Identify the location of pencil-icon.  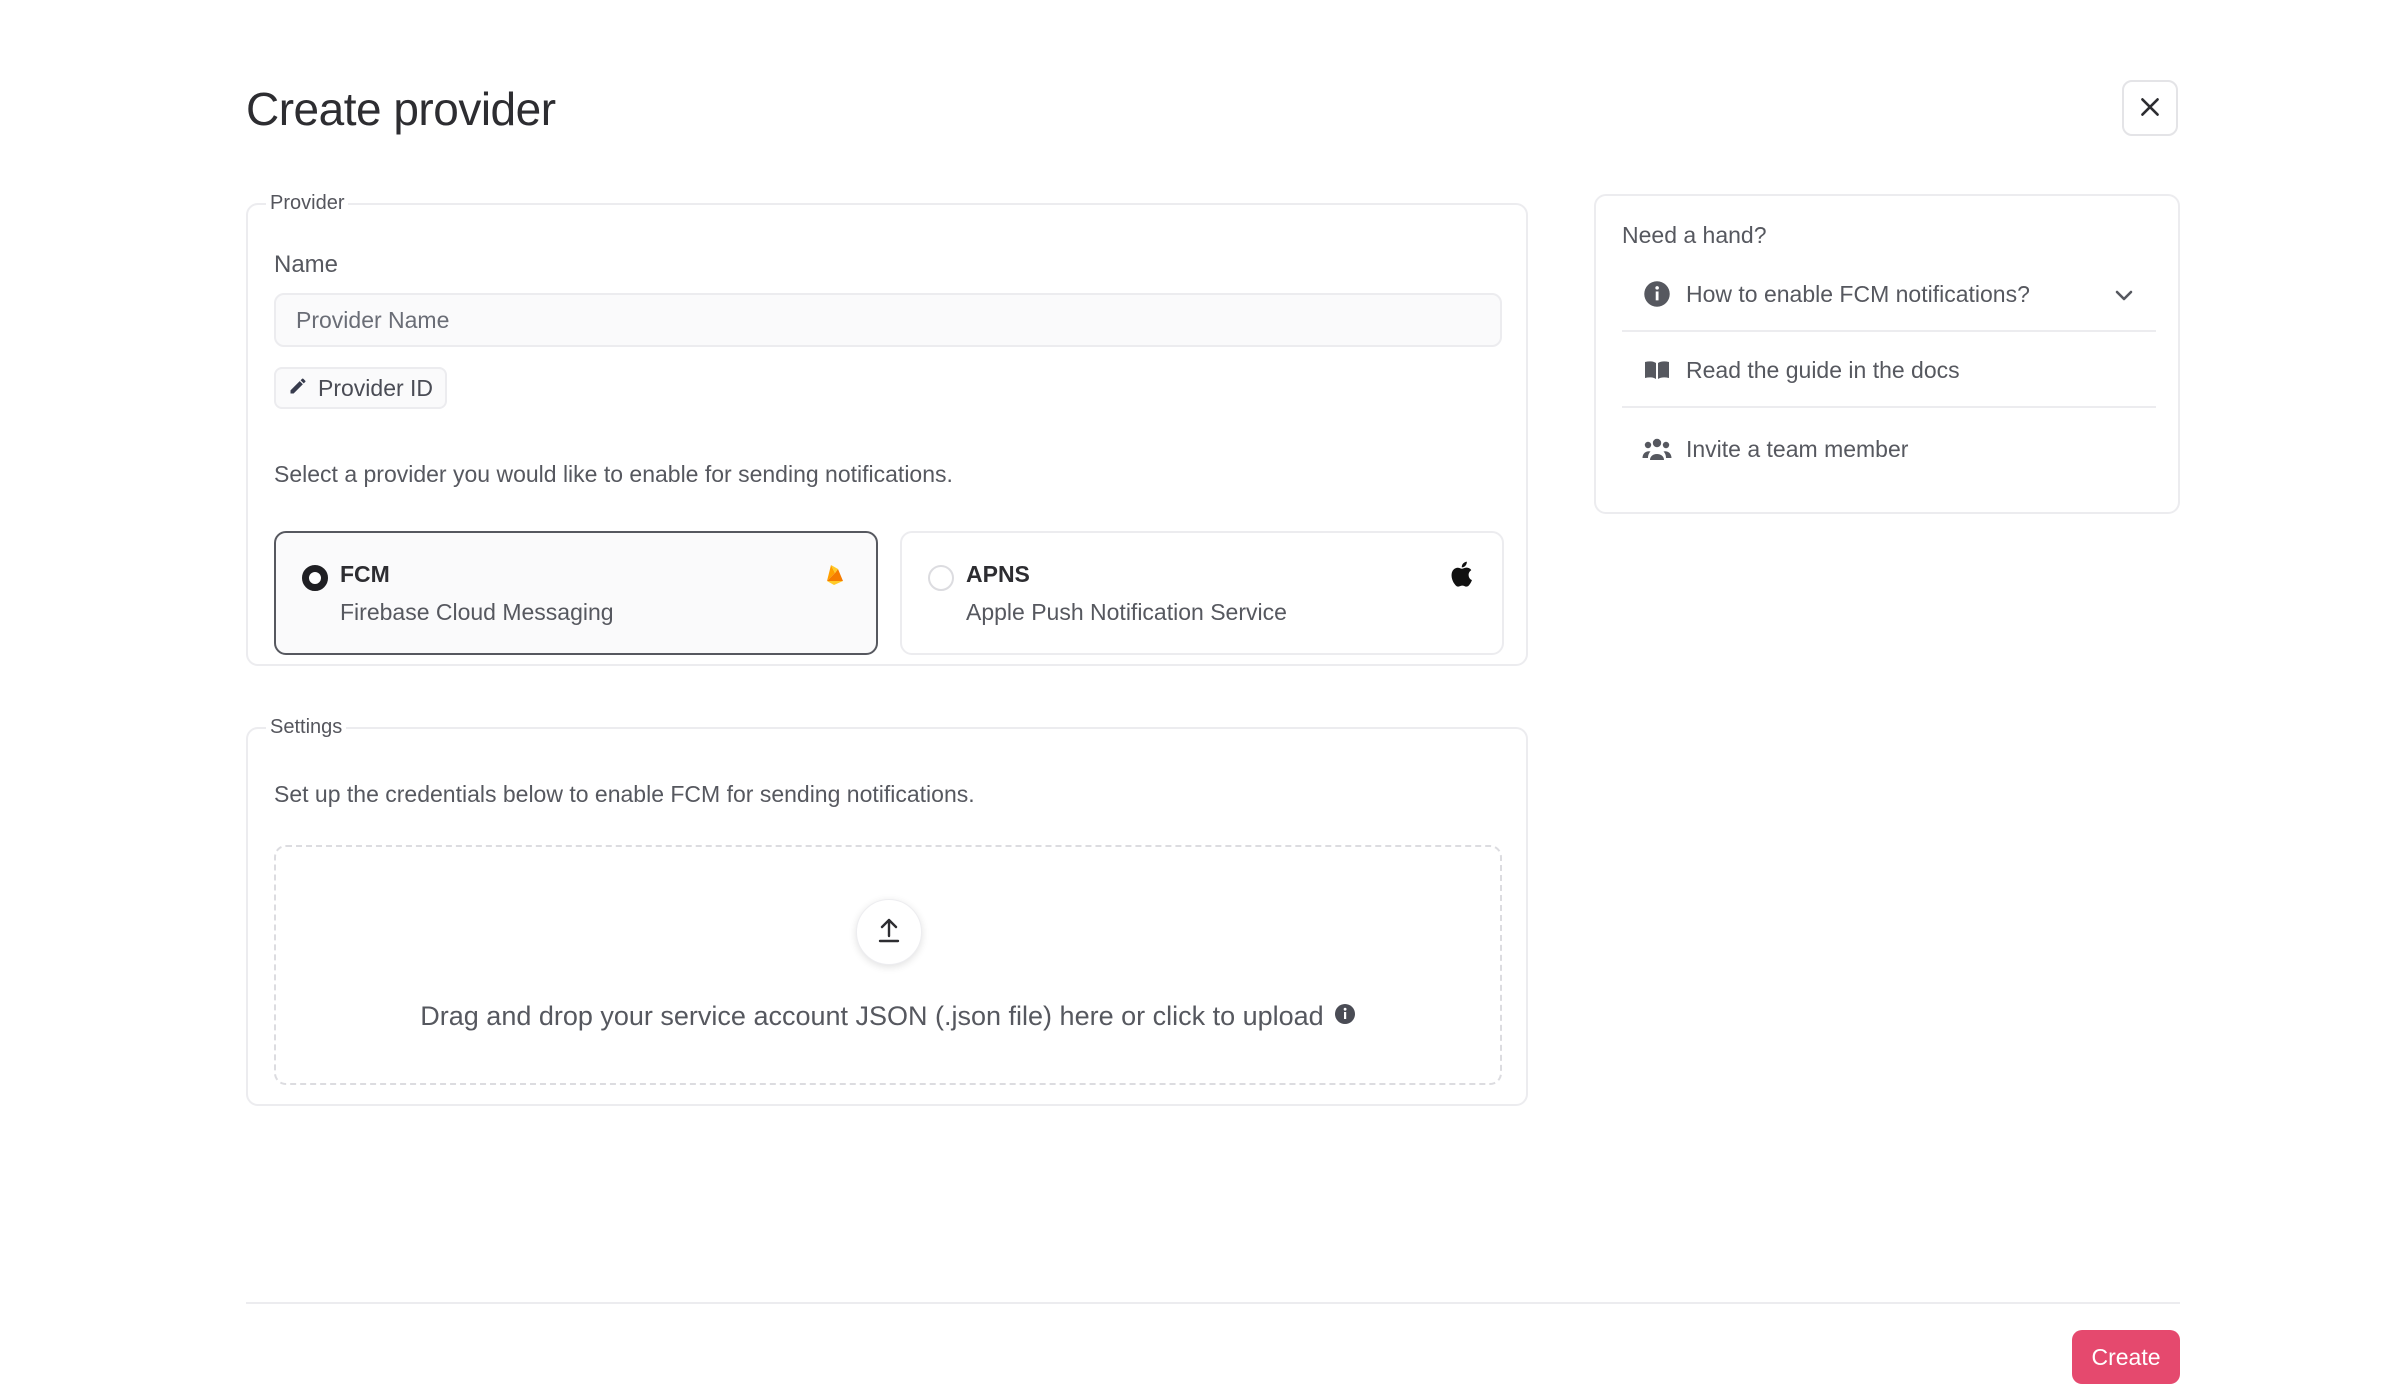
(298, 388).